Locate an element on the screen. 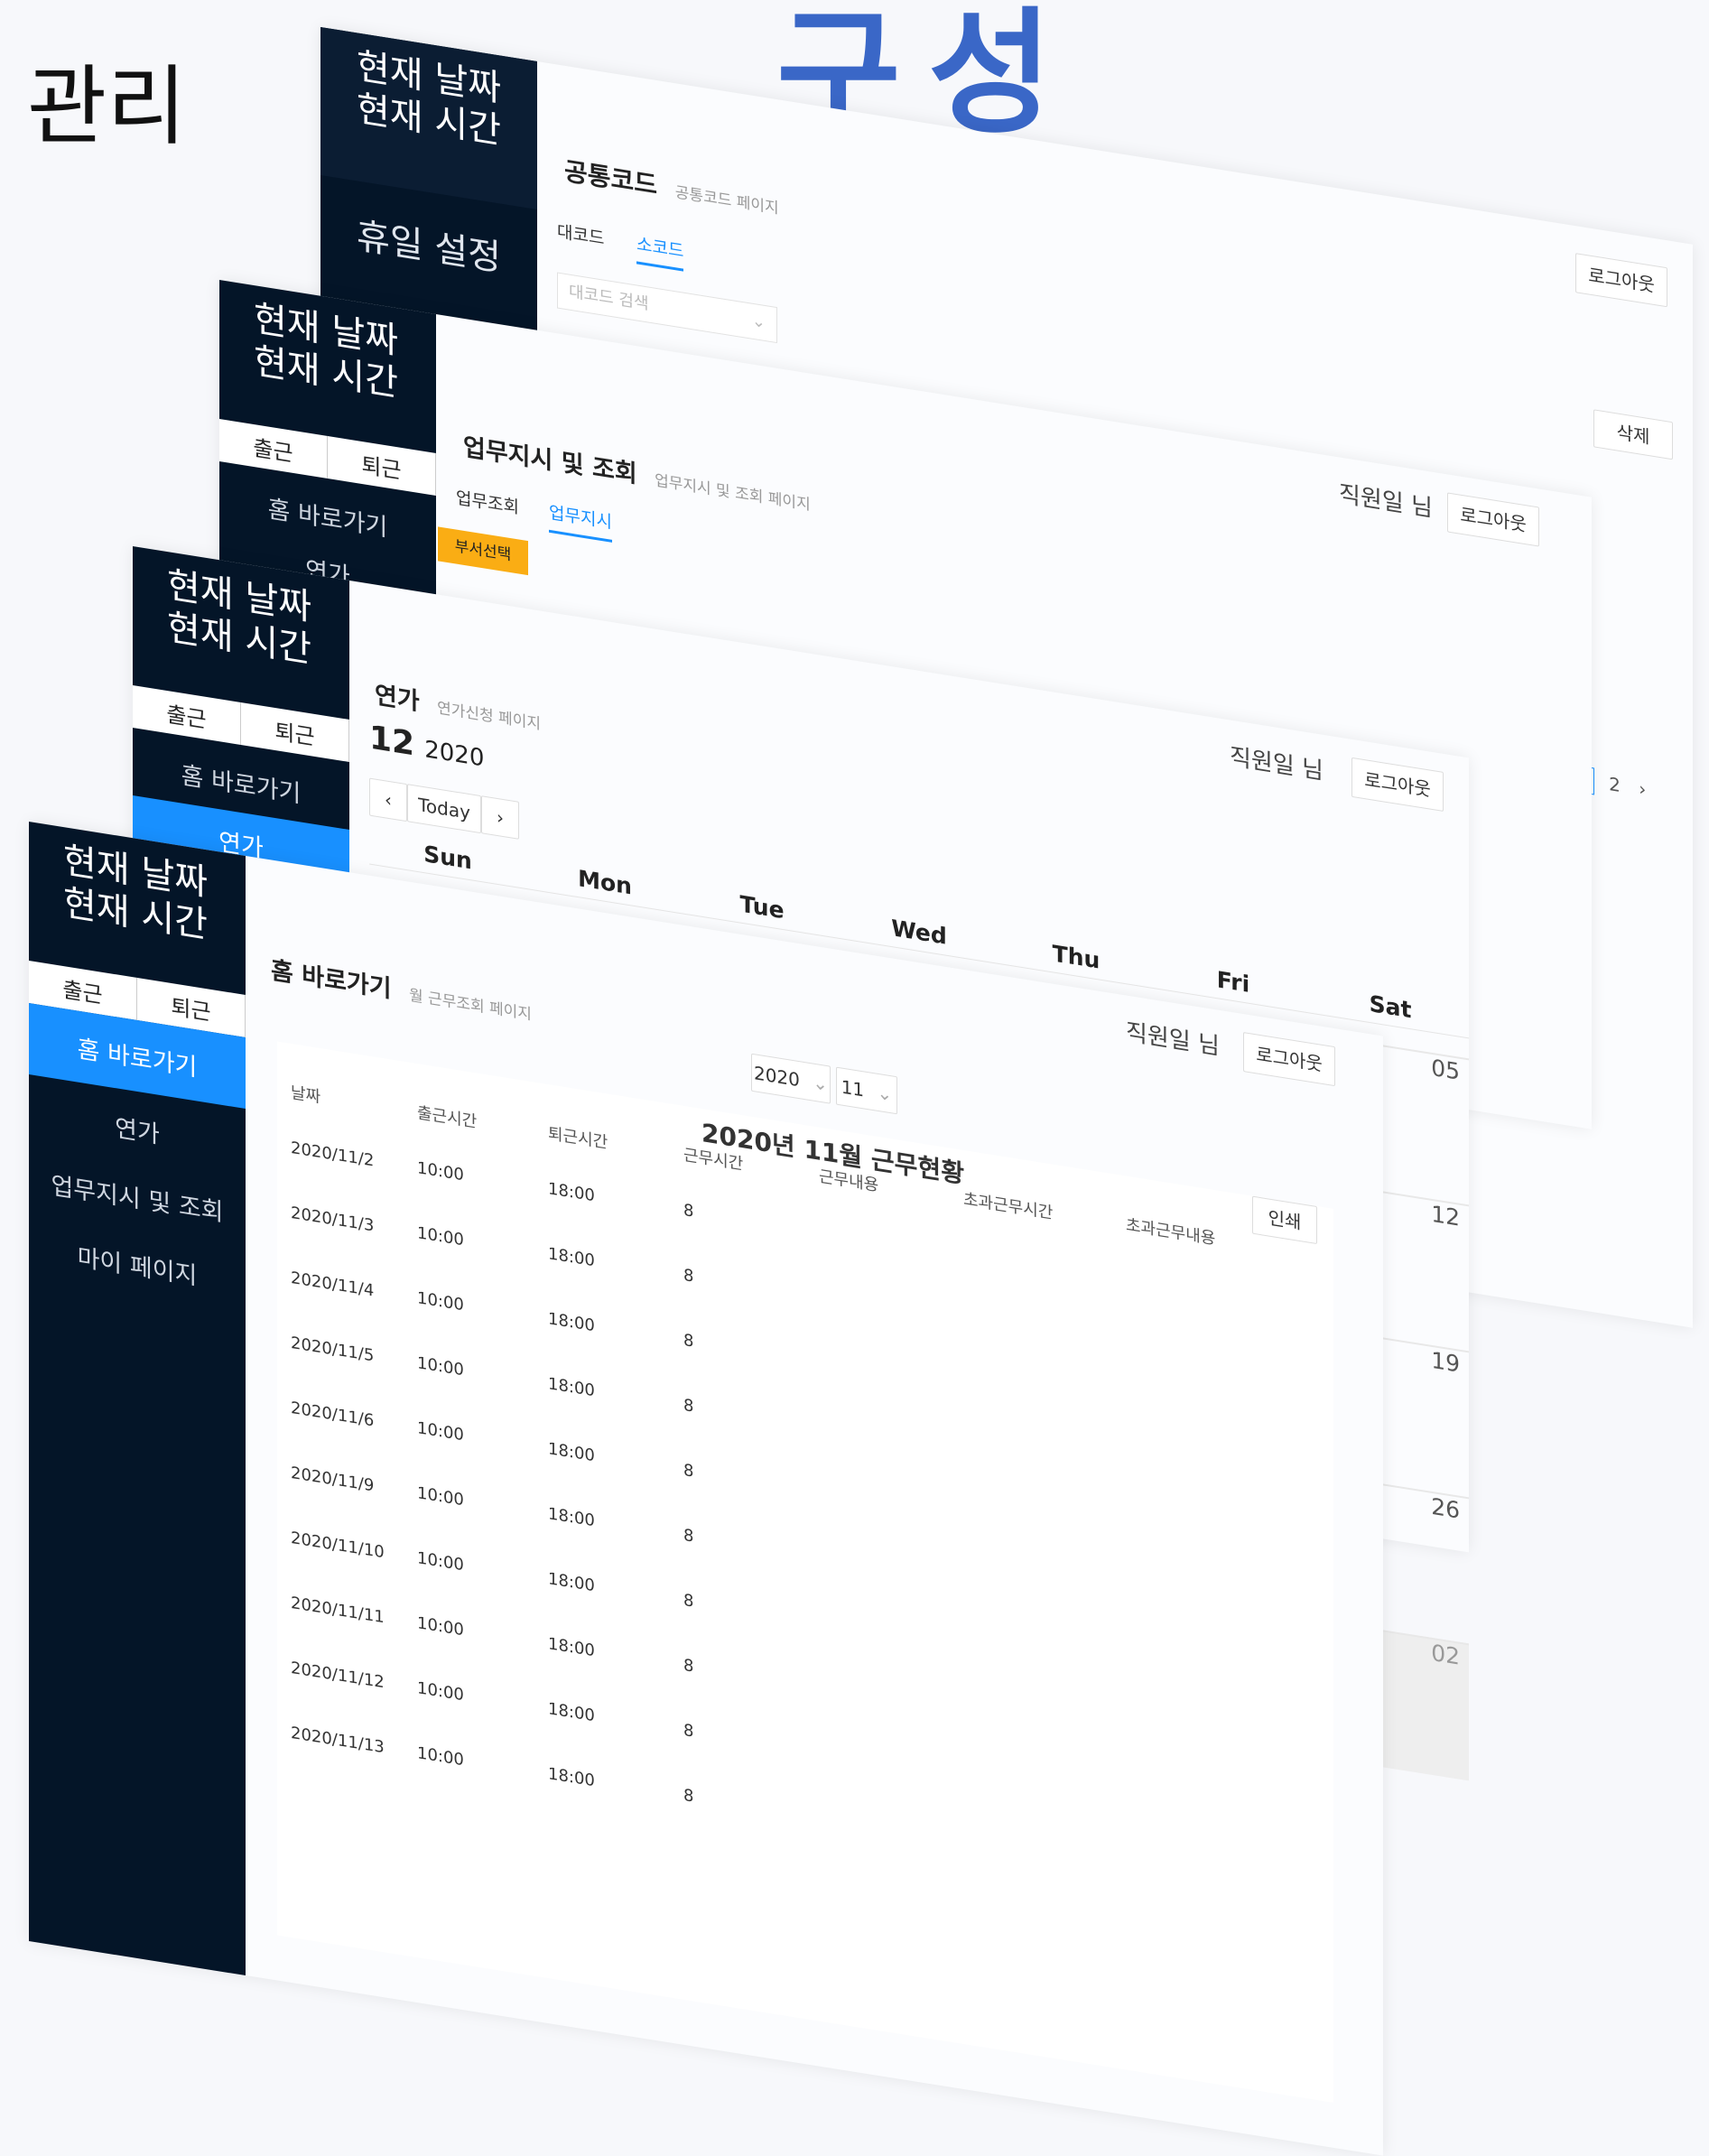 Image resolution: width=1709 pixels, height=2156 pixels. month-number: 12 is located at coordinates (392, 742).